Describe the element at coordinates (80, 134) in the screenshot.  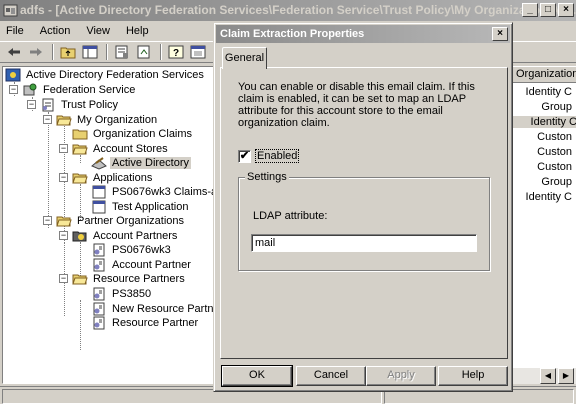
I see `folder-icon` at that location.